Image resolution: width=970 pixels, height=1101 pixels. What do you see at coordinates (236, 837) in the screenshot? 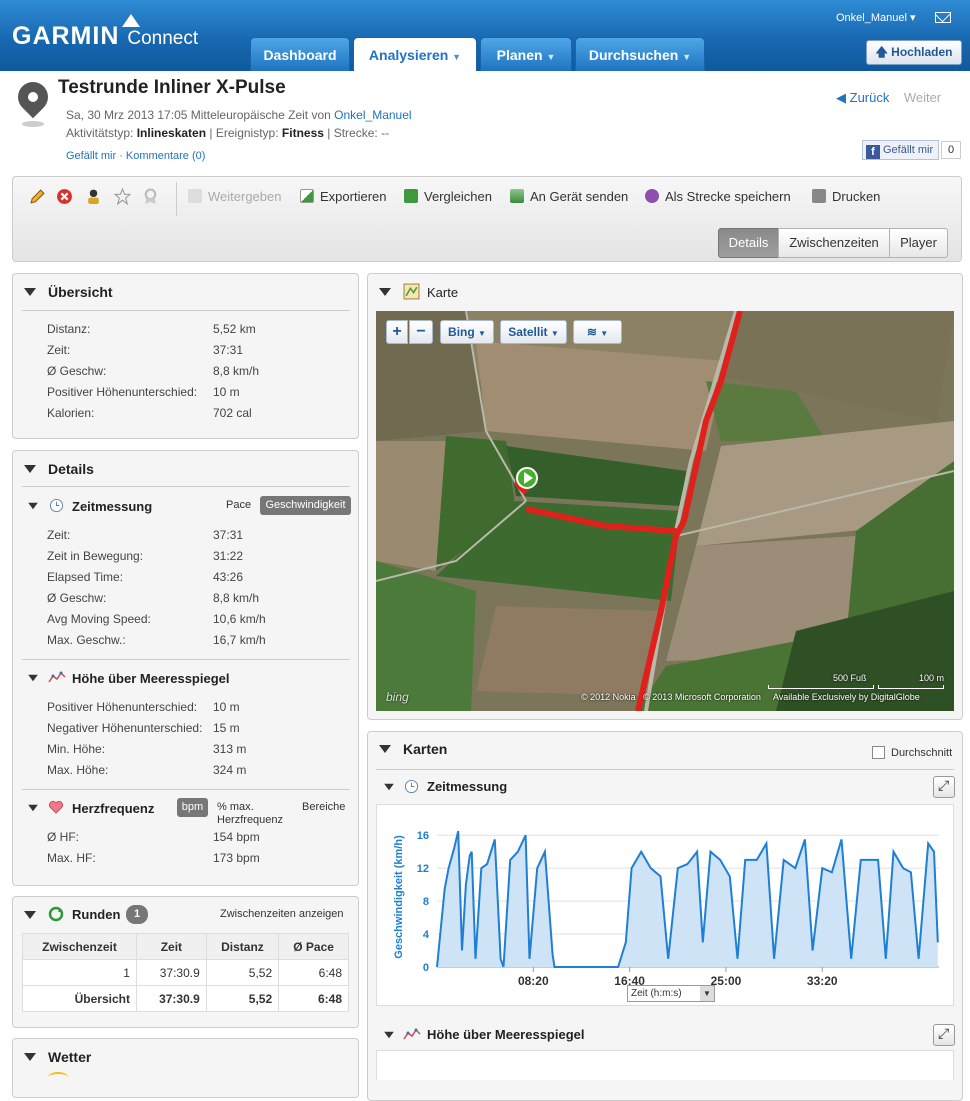
I see `stat-value: 154 bpm` at bounding box center [236, 837].